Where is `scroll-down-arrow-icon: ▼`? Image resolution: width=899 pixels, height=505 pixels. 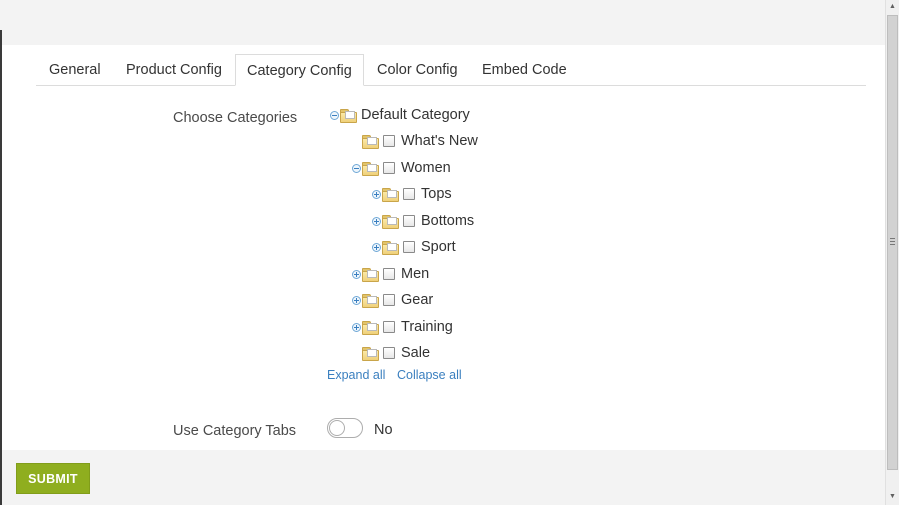 scroll-down-arrow-icon: ▼ is located at coordinates (892, 497).